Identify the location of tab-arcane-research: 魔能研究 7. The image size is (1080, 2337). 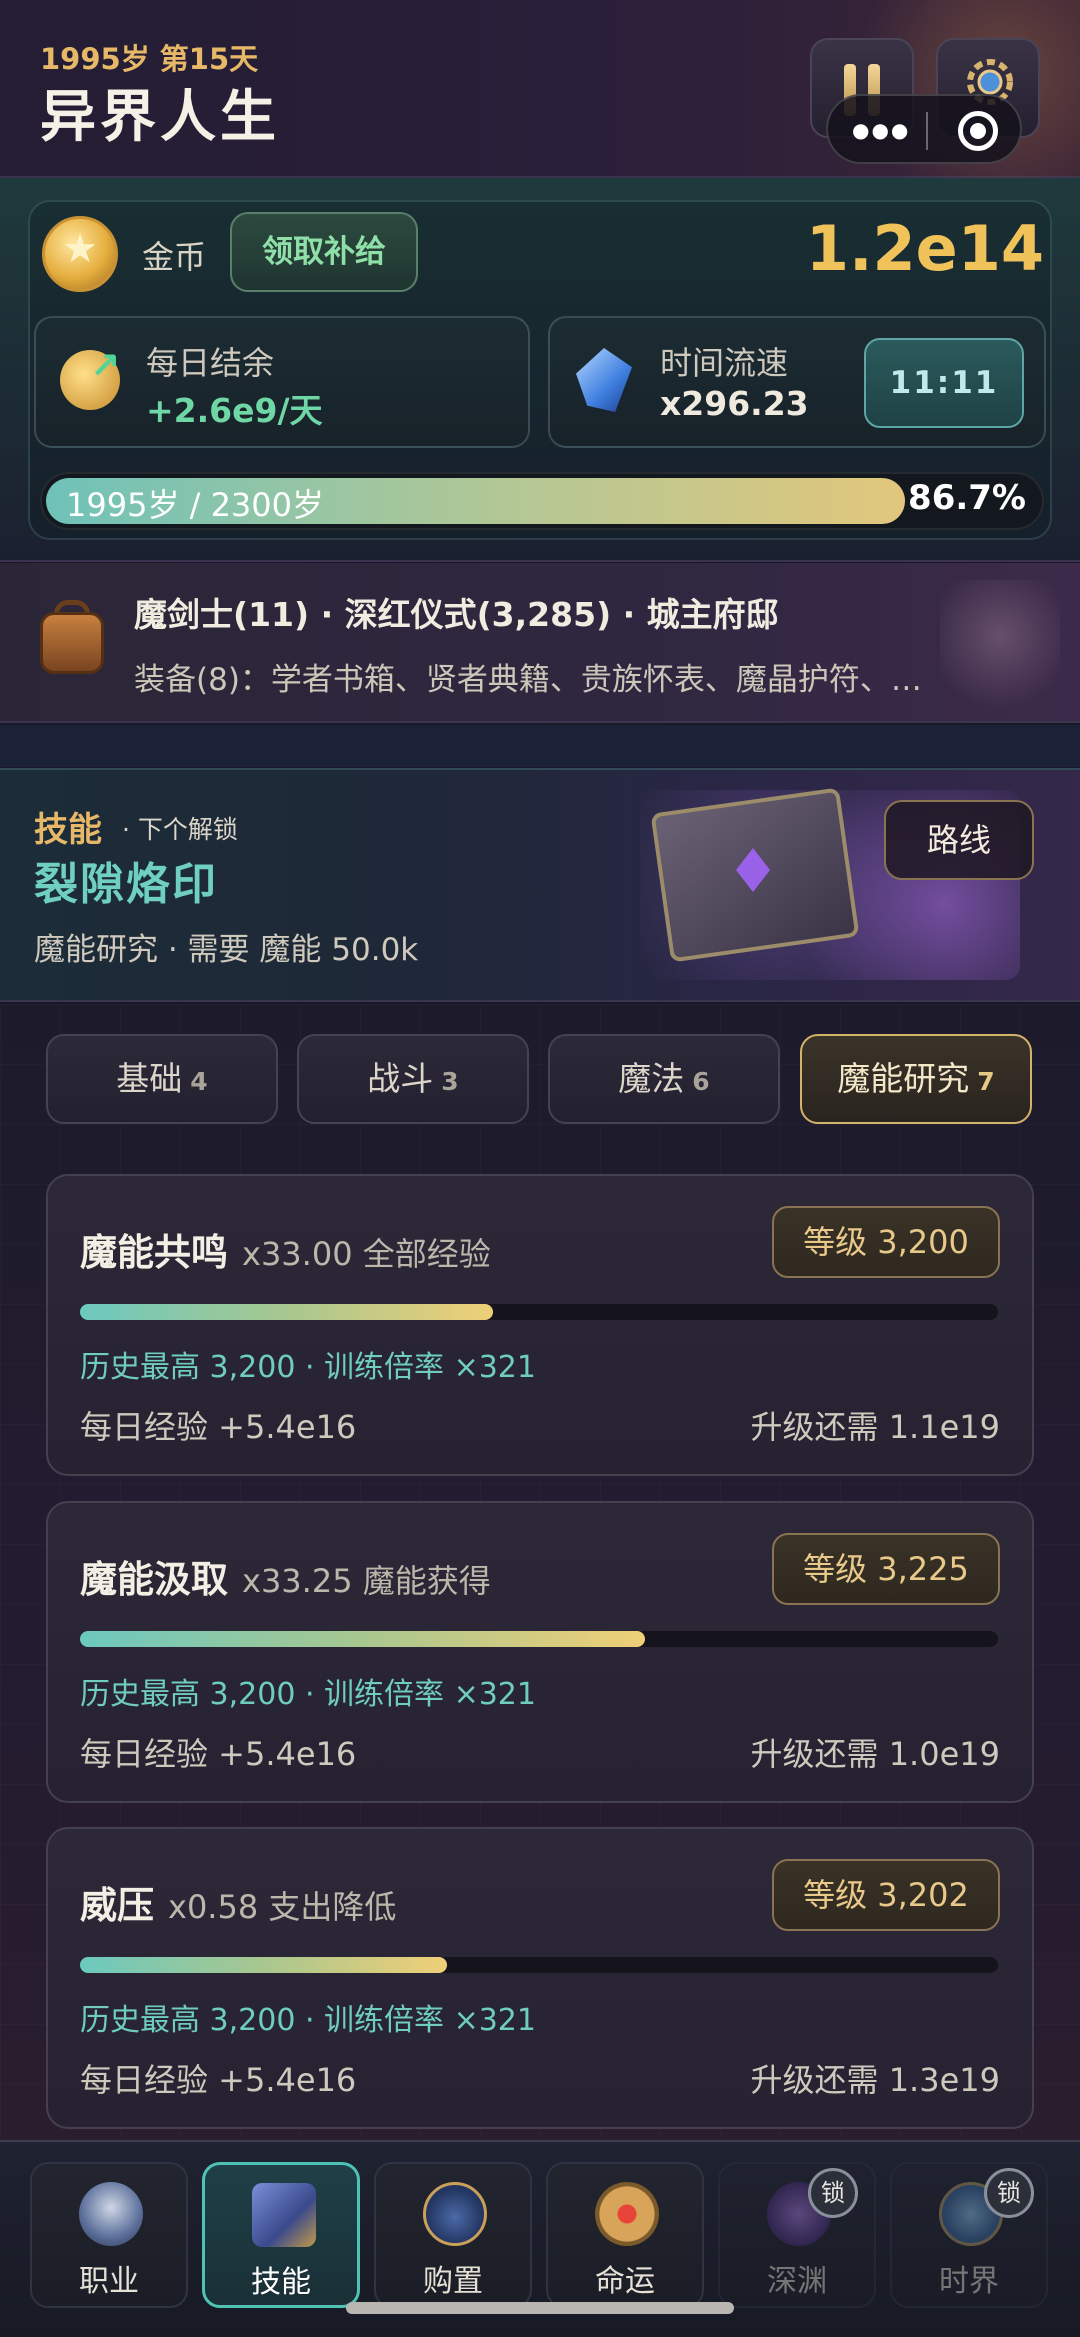
(916, 1079).